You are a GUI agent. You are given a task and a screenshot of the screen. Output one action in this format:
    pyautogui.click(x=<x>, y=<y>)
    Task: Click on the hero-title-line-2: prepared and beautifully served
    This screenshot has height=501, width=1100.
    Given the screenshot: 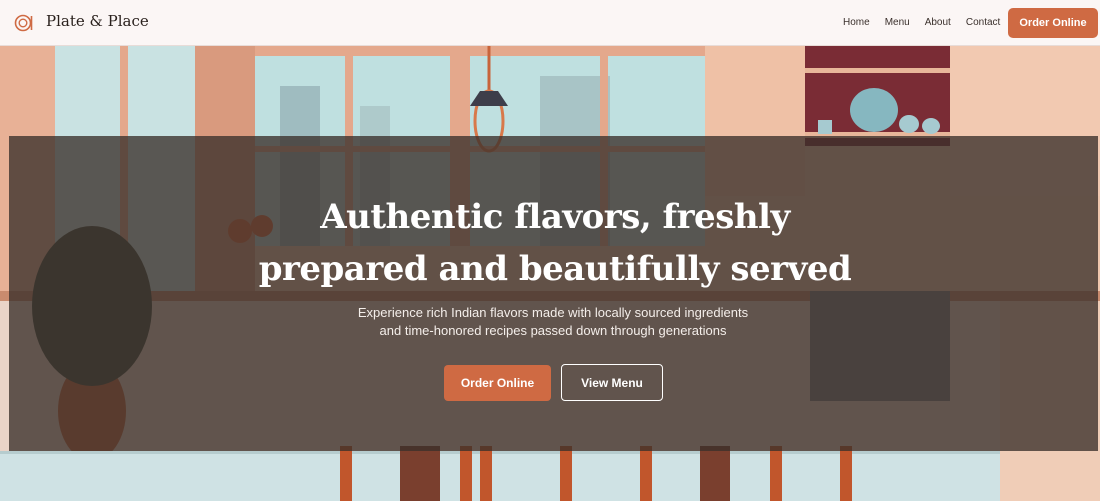 What is the action you would take?
    pyautogui.click(x=555, y=269)
    